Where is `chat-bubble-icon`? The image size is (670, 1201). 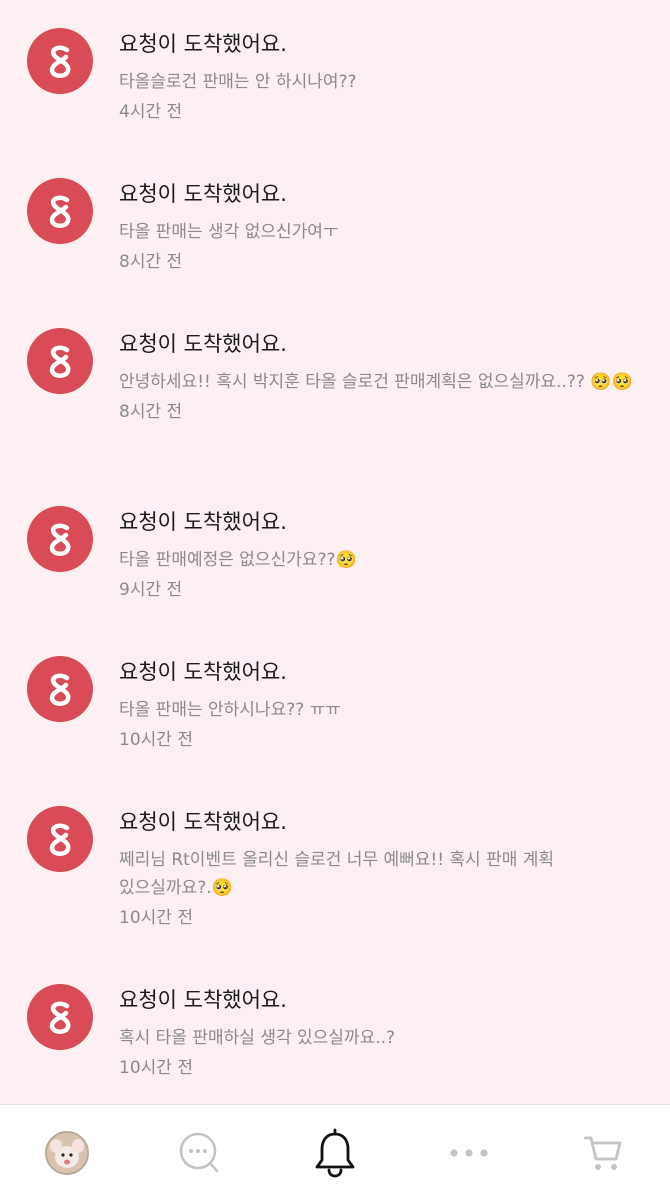
chat-bubble-icon is located at coordinates (199, 1152).